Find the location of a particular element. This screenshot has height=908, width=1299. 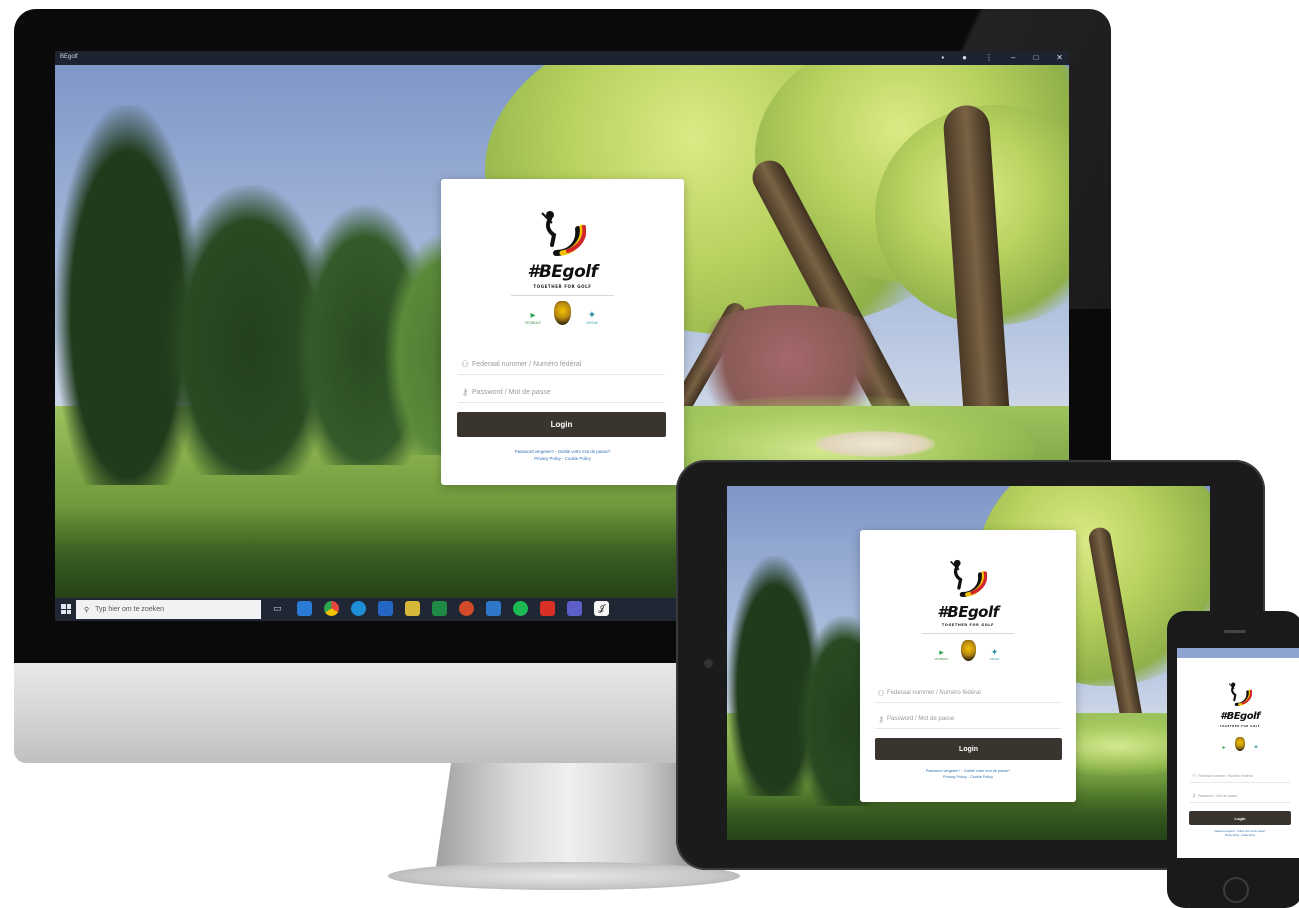

taskbar-apps: ▭ 𝒥 is located at coordinates (439, 608).